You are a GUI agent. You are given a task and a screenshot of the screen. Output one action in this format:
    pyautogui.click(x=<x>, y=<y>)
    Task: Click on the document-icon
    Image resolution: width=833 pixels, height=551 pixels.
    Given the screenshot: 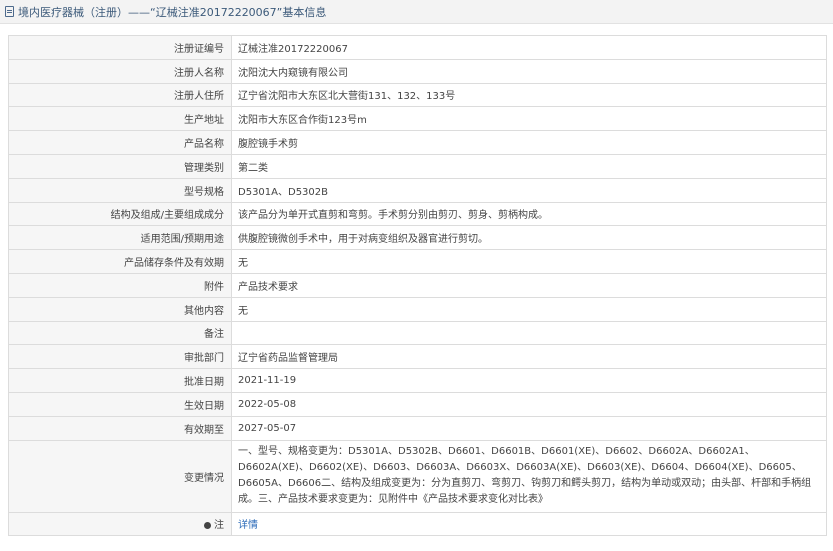 What is the action you would take?
    pyautogui.click(x=9, y=11)
    